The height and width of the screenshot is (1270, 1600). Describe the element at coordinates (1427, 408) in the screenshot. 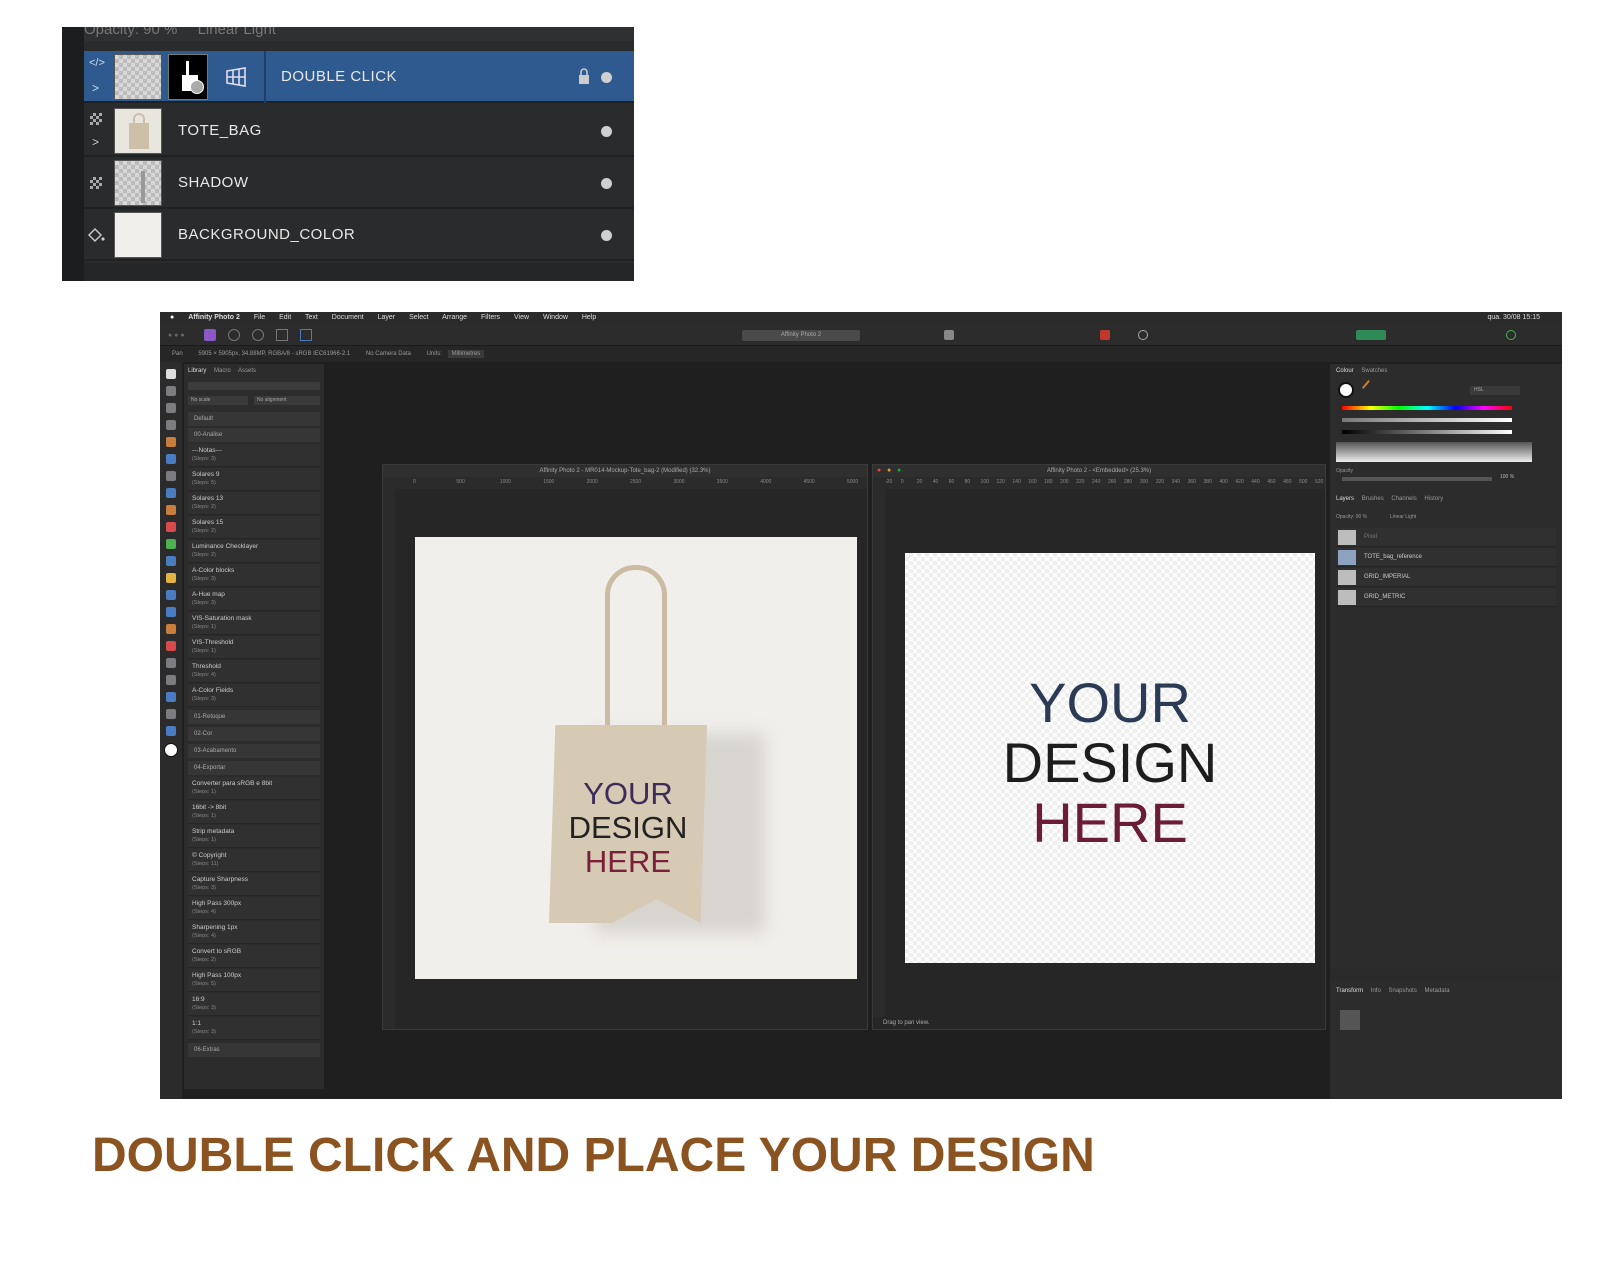

I see `hue-slider` at that location.